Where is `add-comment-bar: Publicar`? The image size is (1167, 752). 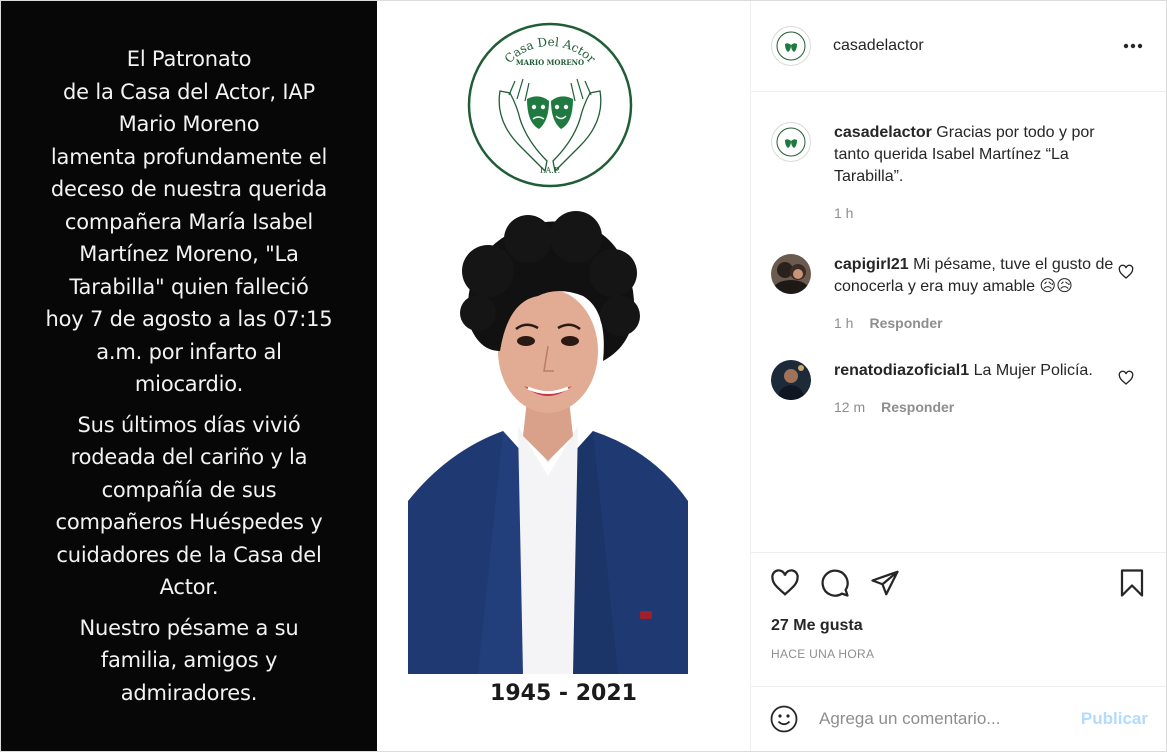 add-comment-bar: Publicar is located at coordinates (958, 718).